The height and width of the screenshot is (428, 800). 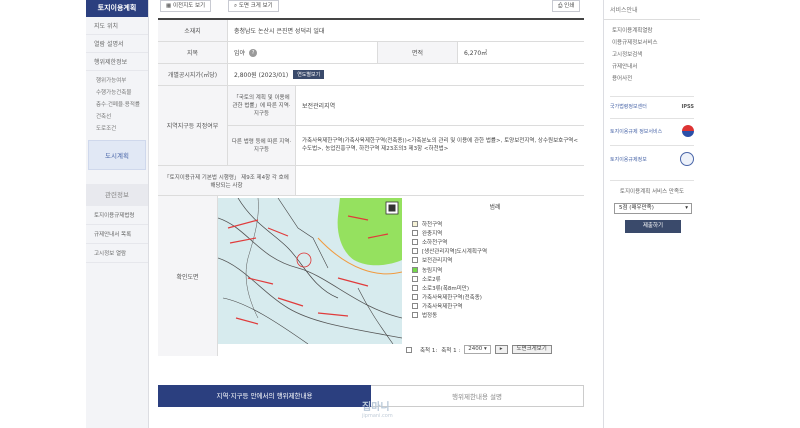 What do you see at coordinates (236, 6) in the screenshot?
I see `search-icon: ⌕` at bounding box center [236, 6].